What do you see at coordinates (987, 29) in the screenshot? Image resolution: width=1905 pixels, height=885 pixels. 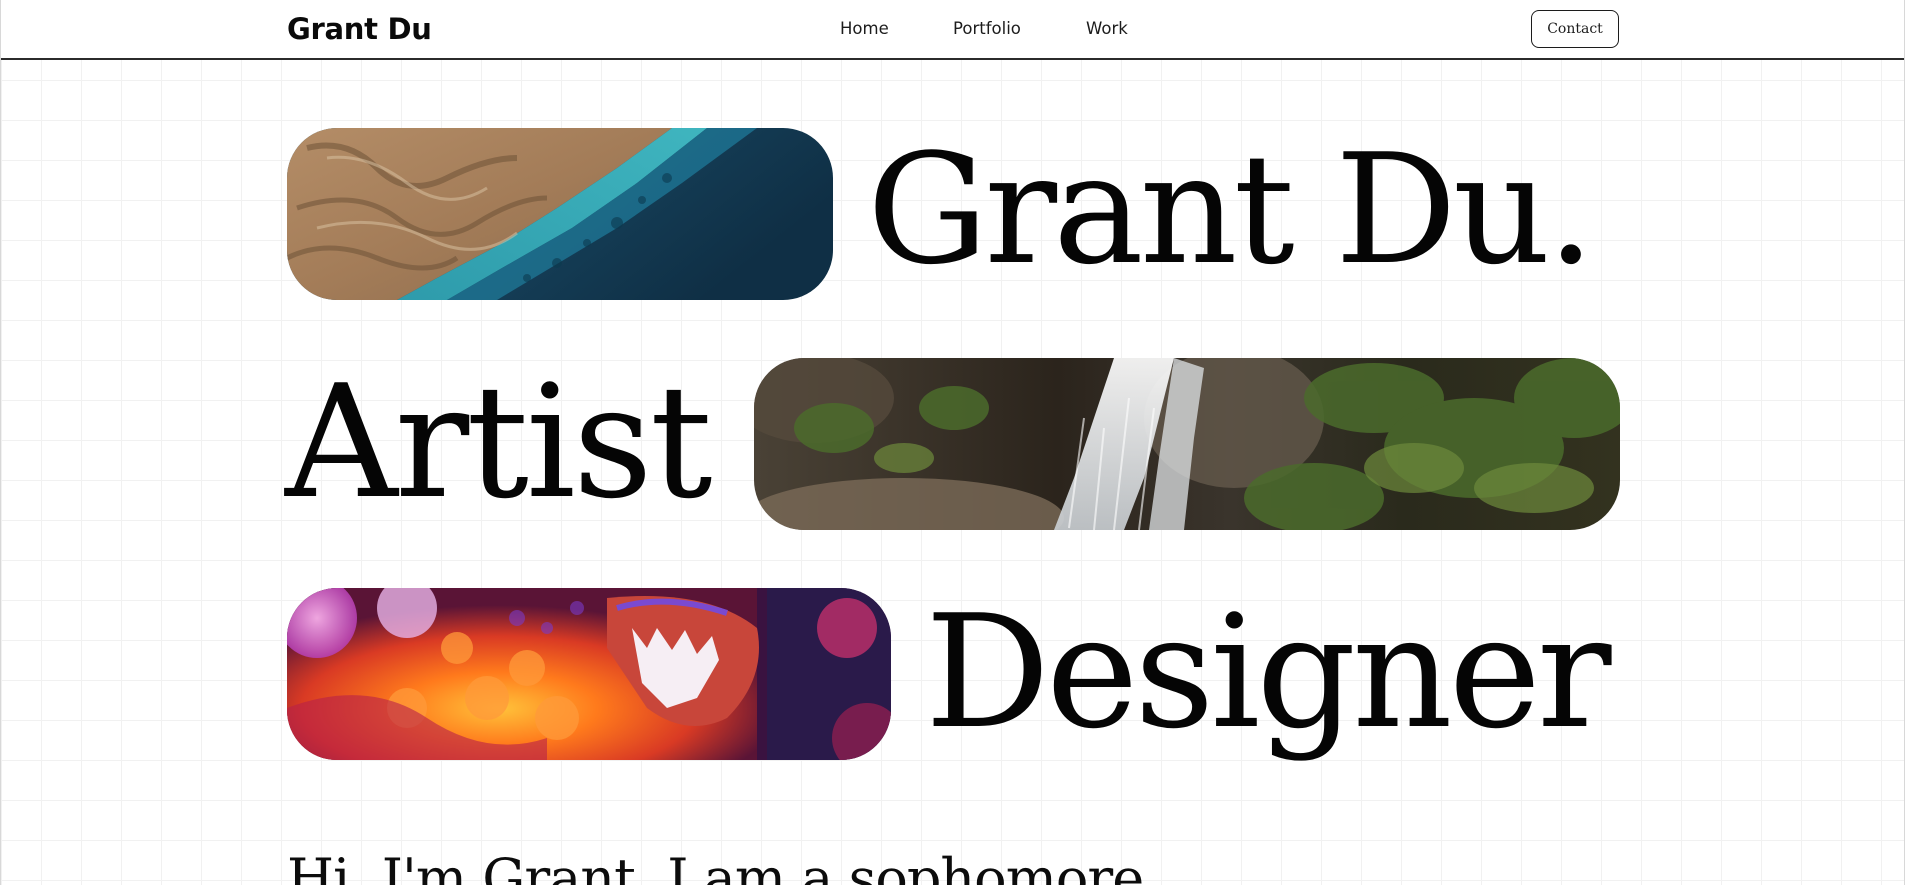 I see `nav-link-portfolio: Portfolio` at bounding box center [987, 29].